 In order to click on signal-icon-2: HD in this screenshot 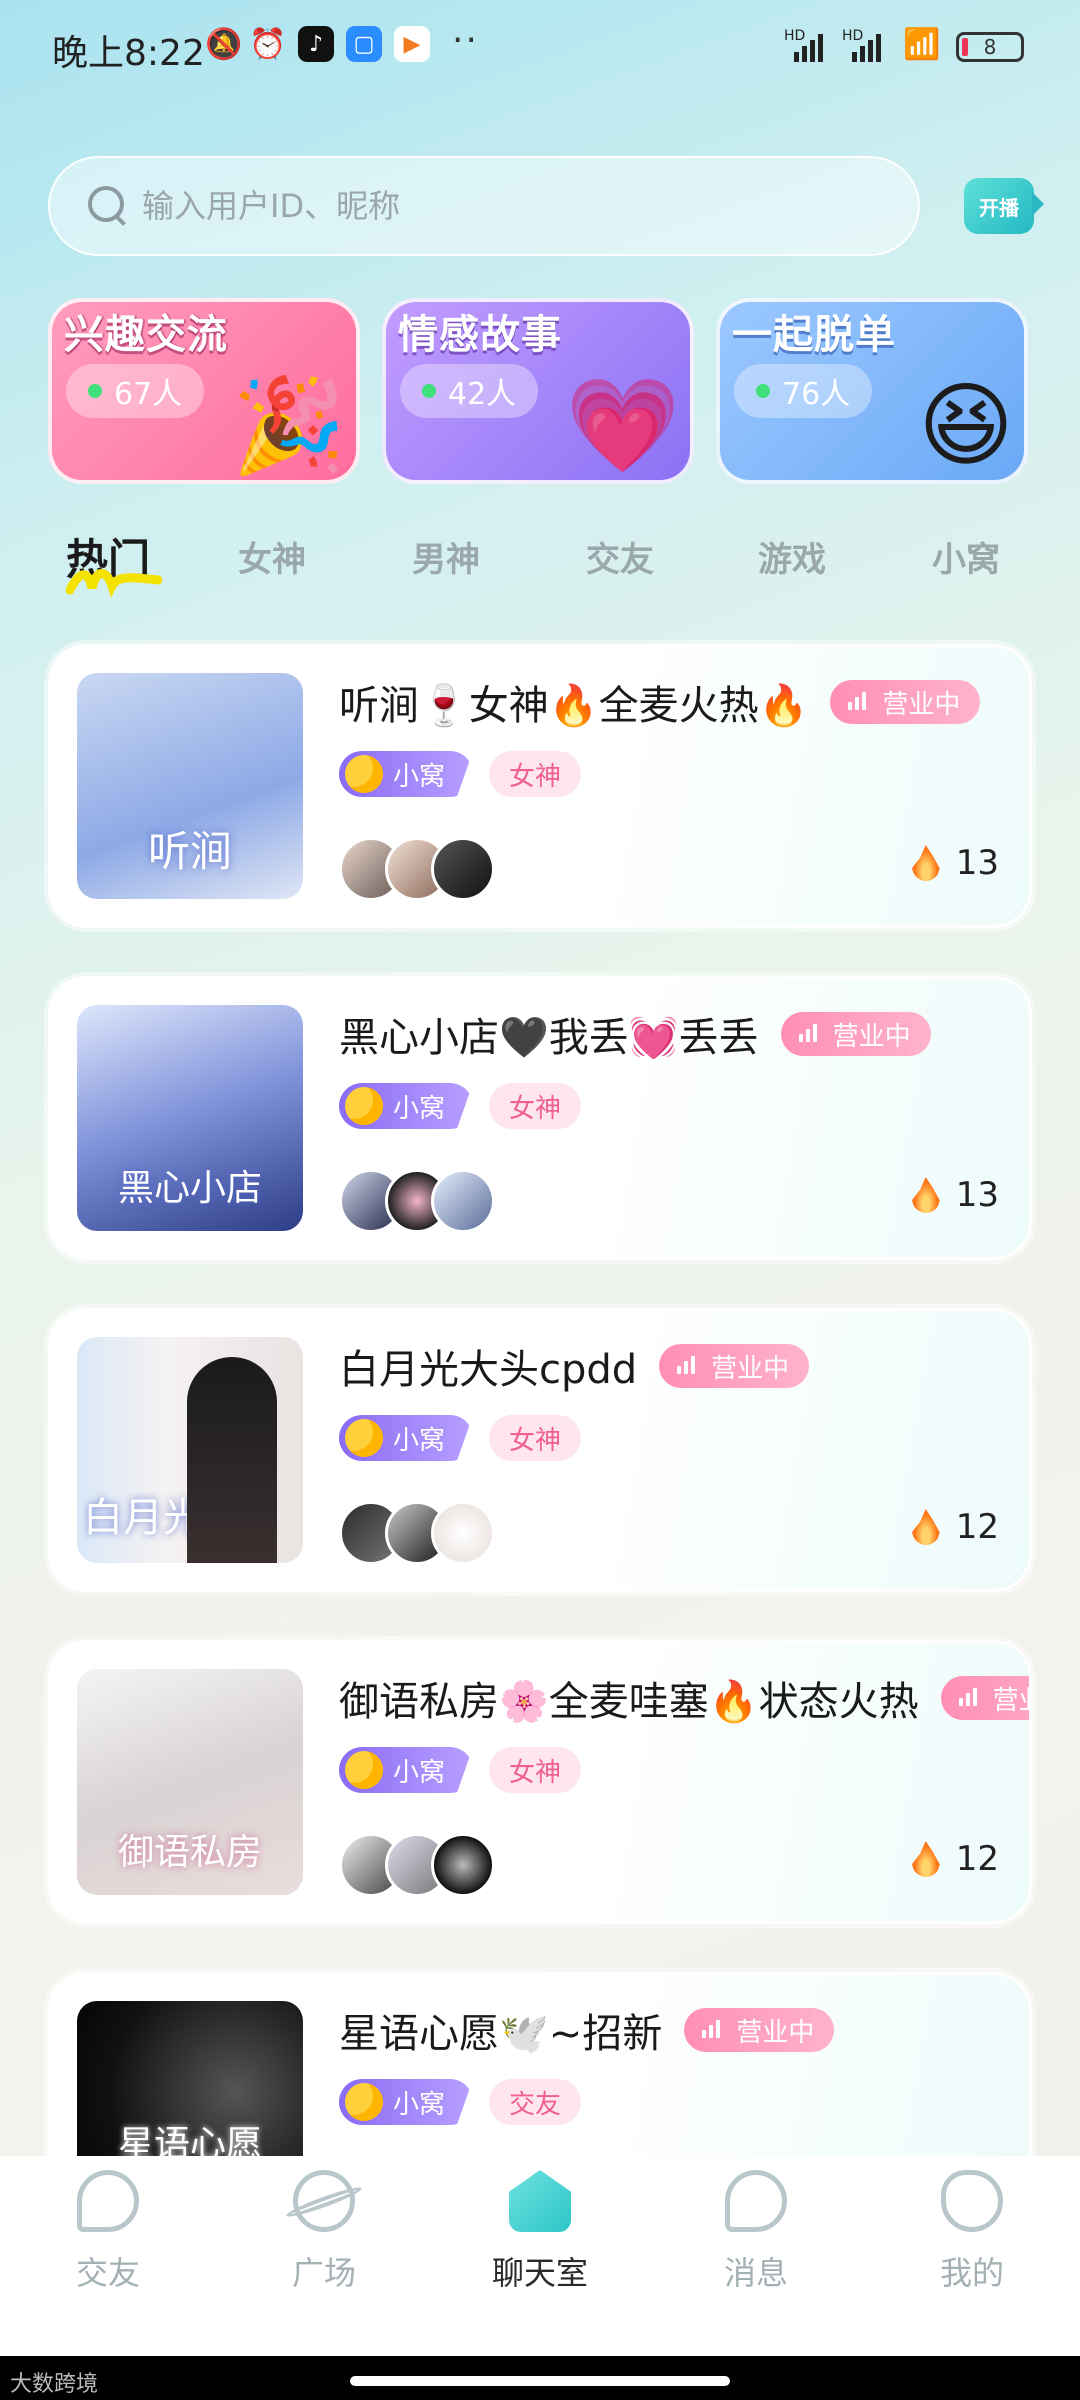, I will do `click(867, 45)`.